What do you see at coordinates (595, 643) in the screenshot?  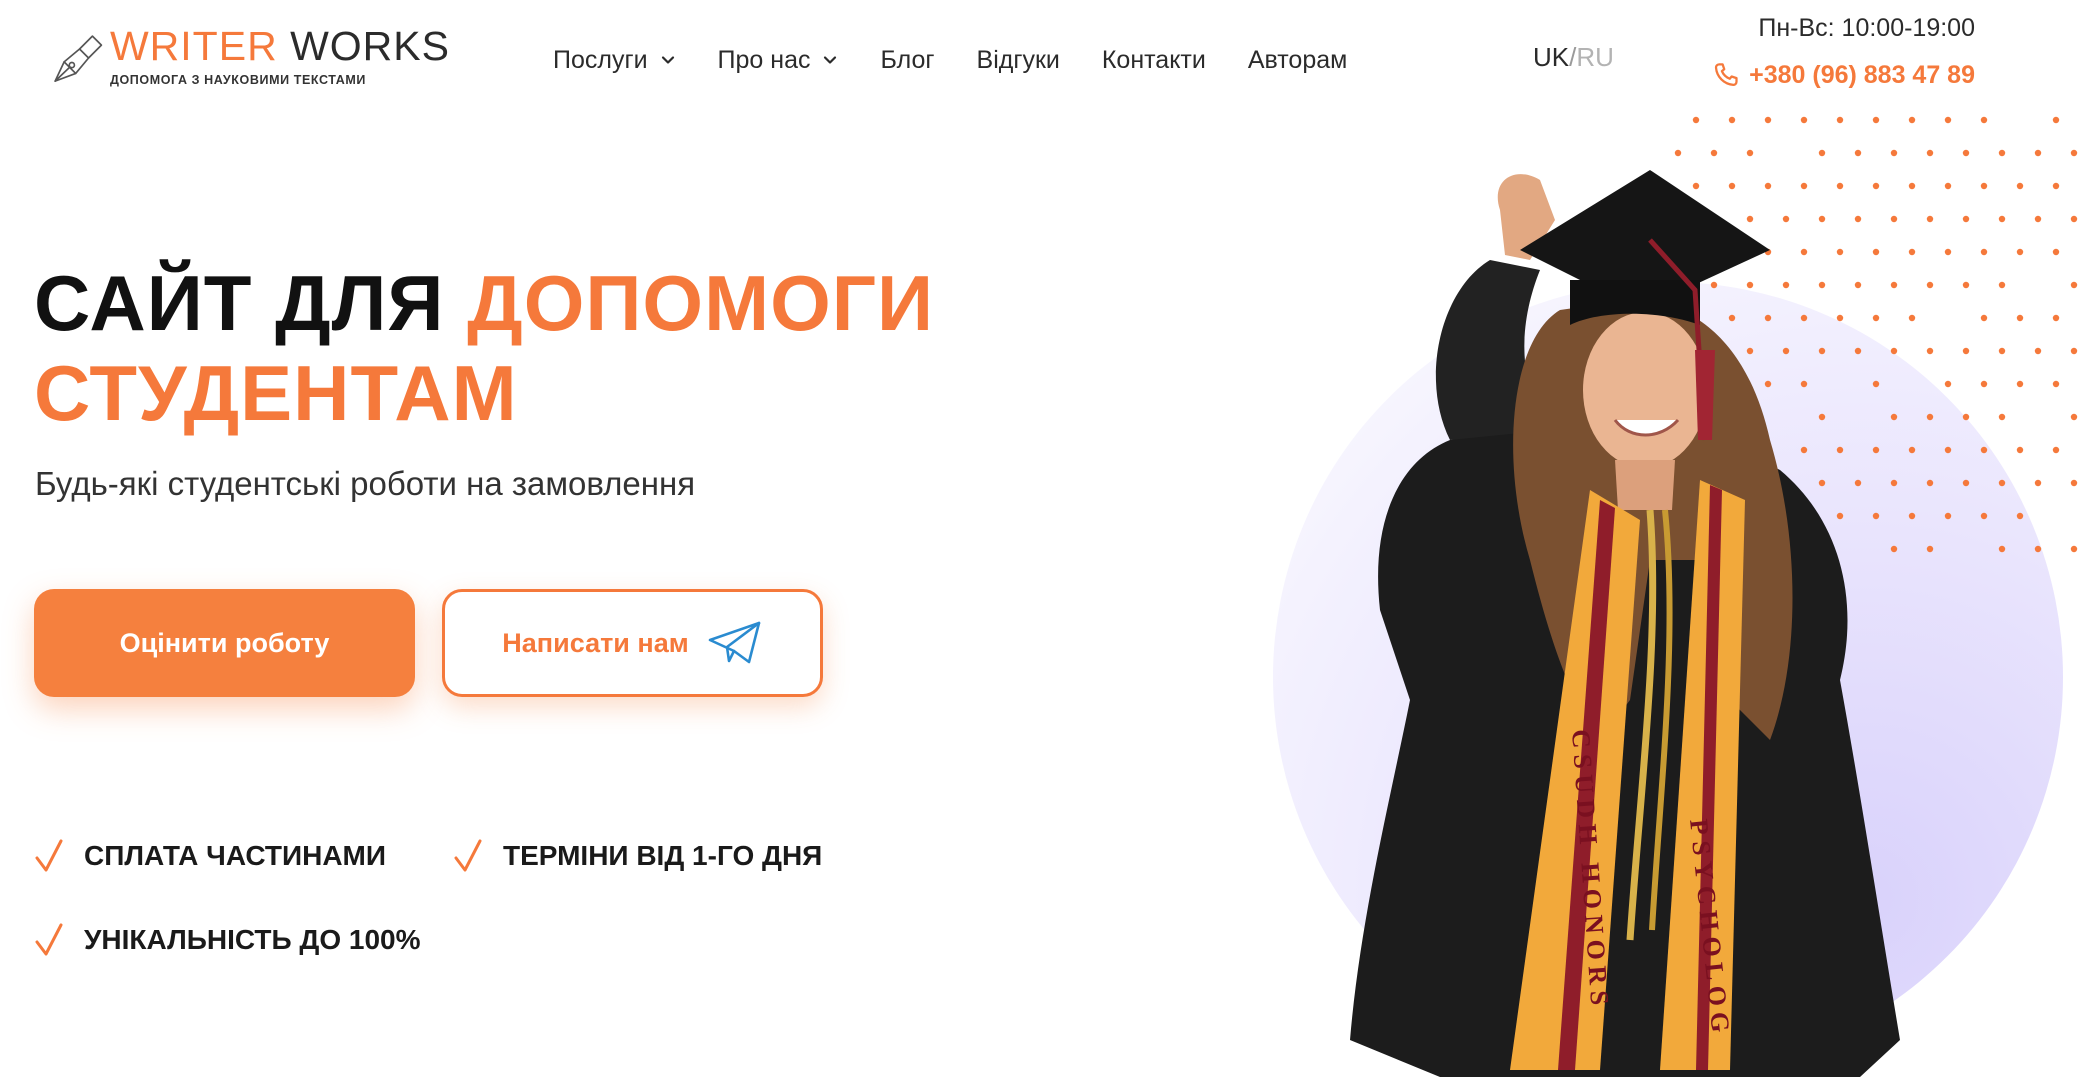 I see `write-us-label: Написати нам` at bounding box center [595, 643].